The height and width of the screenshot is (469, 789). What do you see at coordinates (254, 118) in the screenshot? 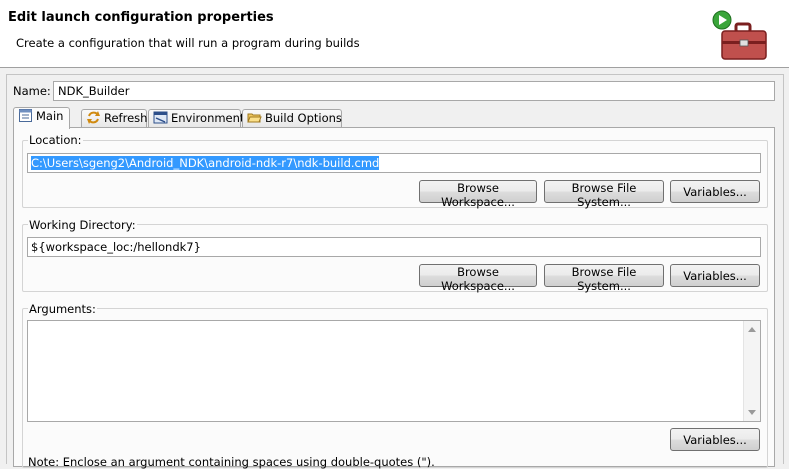
I see `folder-open-icon` at bounding box center [254, 118].